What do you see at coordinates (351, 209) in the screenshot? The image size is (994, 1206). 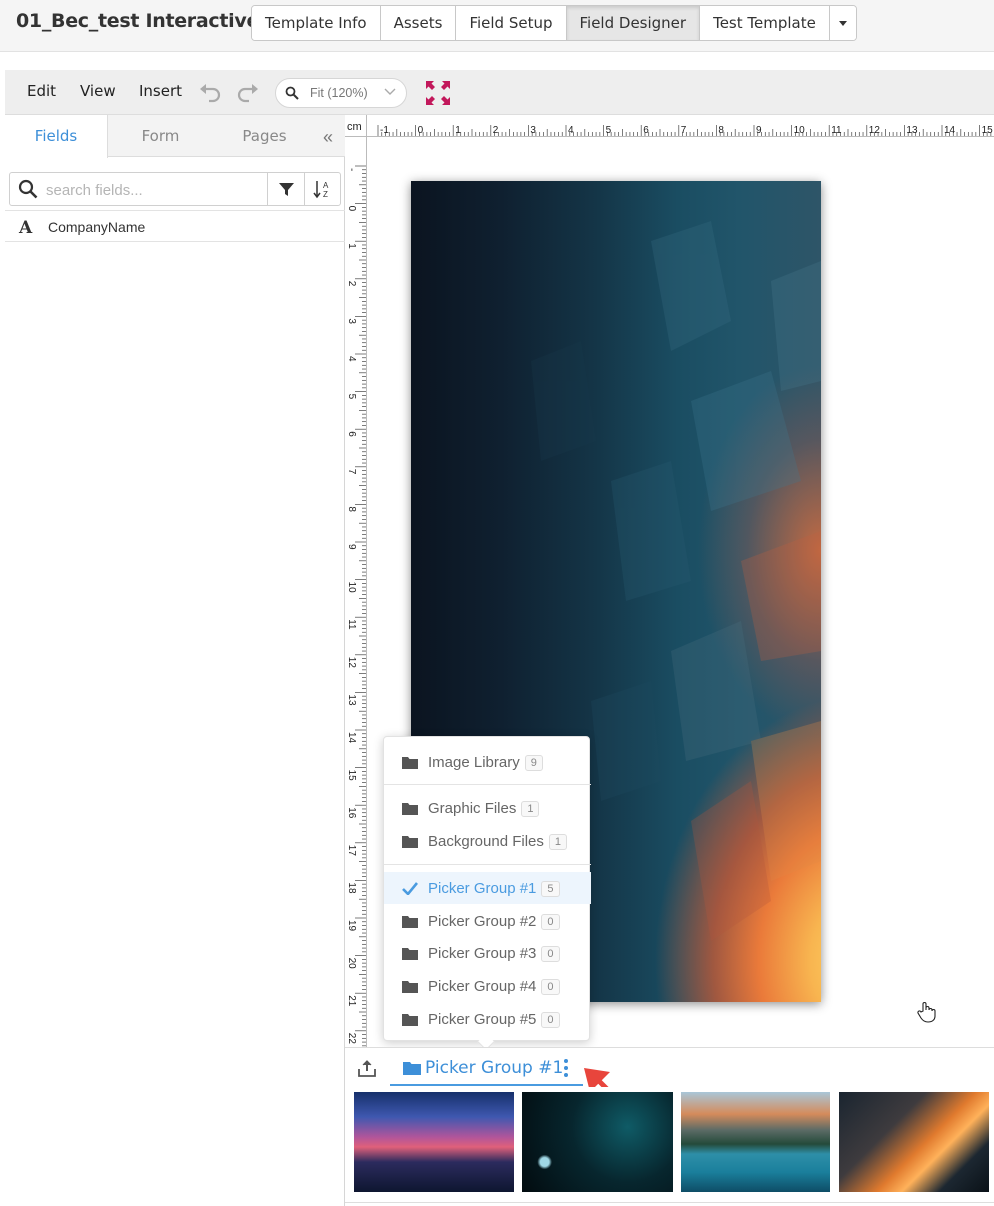 I see `ruler-label: 0` at bounding box center [351, 209].